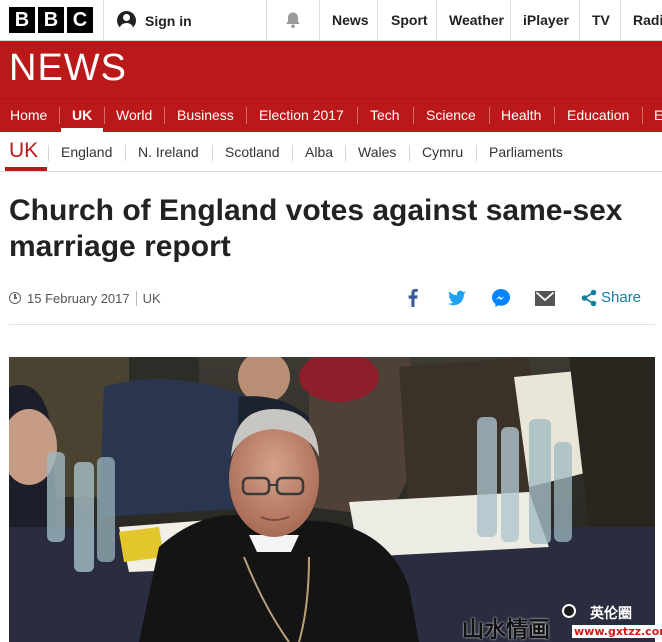 The width and height of the screenshot is (662, 642). Describe the element at coordinates (413, 298) in the screenshot. I see `facebook-icon` at that location.